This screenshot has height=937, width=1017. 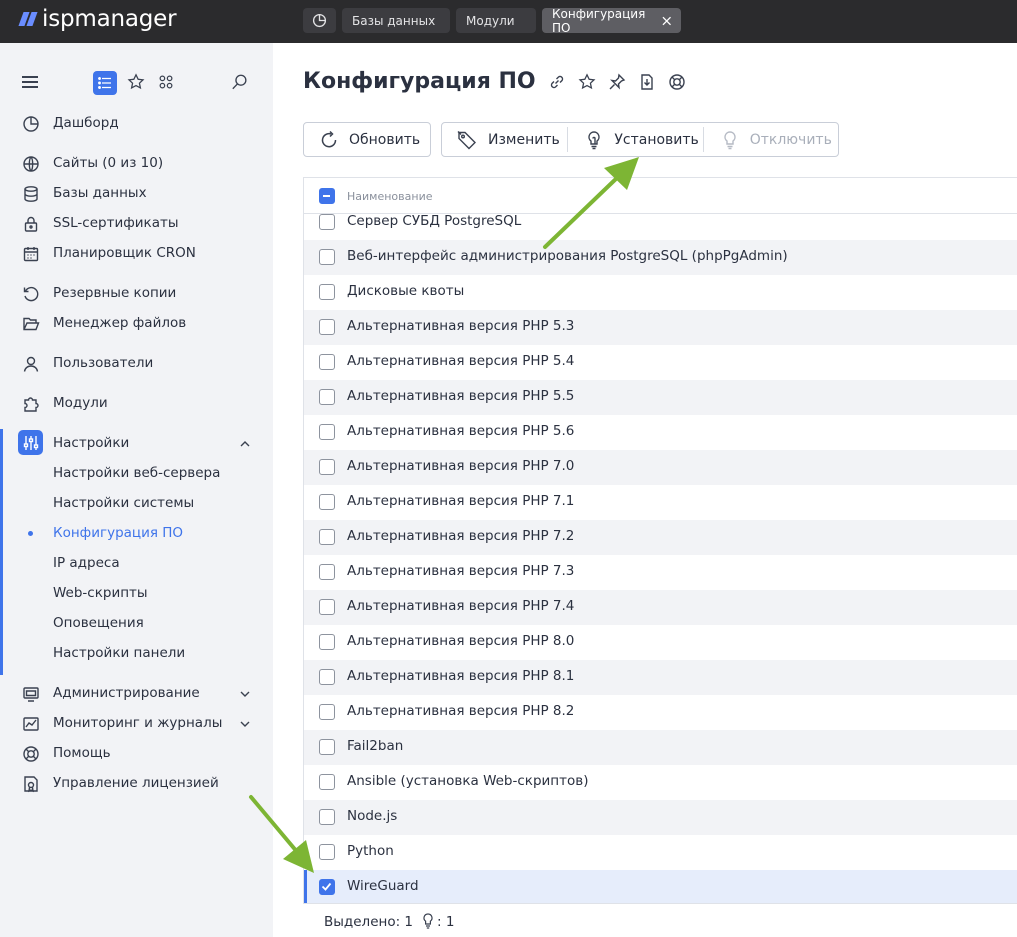 What do you see at coordinates (647, 82) in the screenshot?
I see `export-icon` at bounding box center [647, 82].